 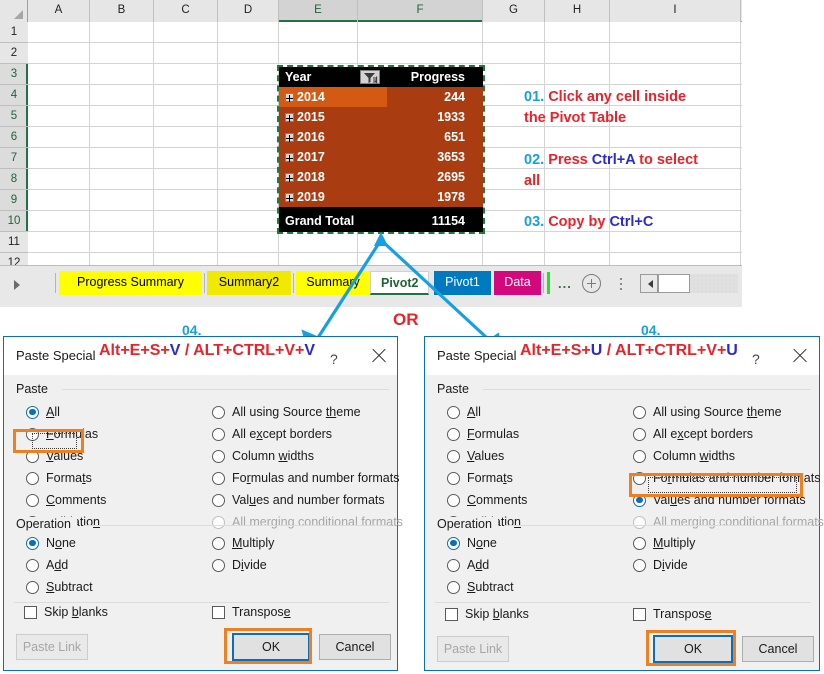 I want to click on vertical-dots-icon, so click(x=621, y=284).